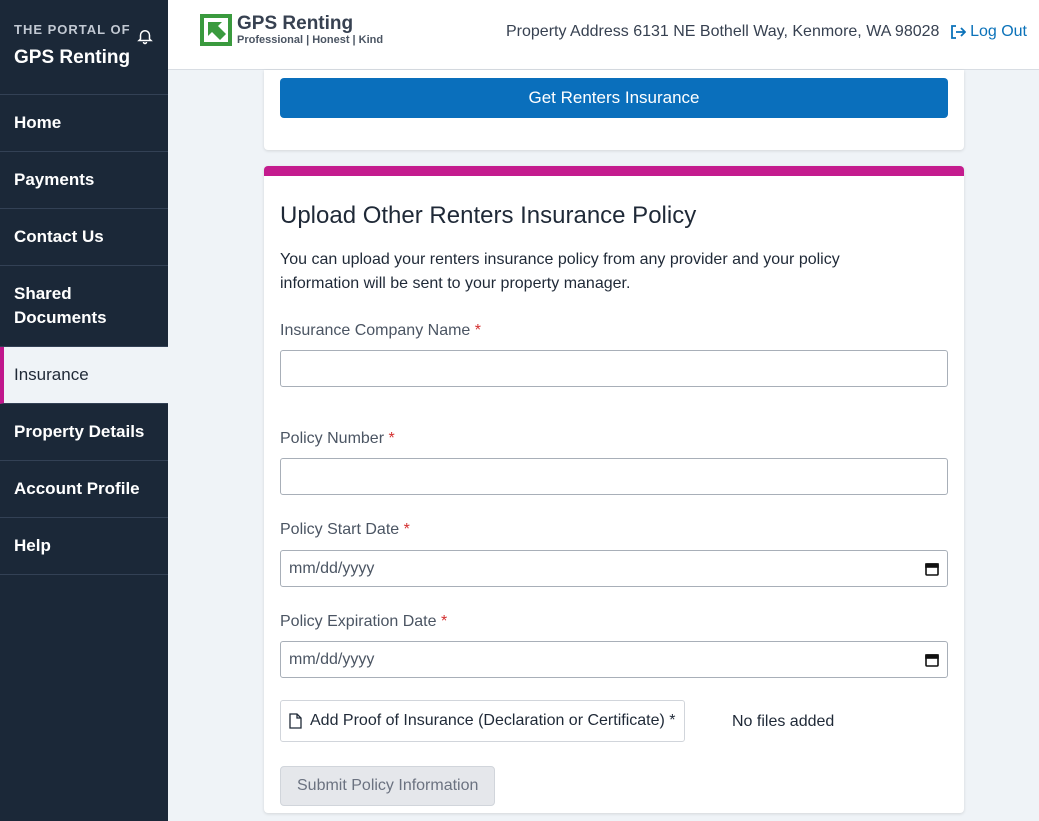 The image size is (1039, 821). I want to click on logo-text: GPS Renting Professional | Honest | Kind, so click(310, 30).